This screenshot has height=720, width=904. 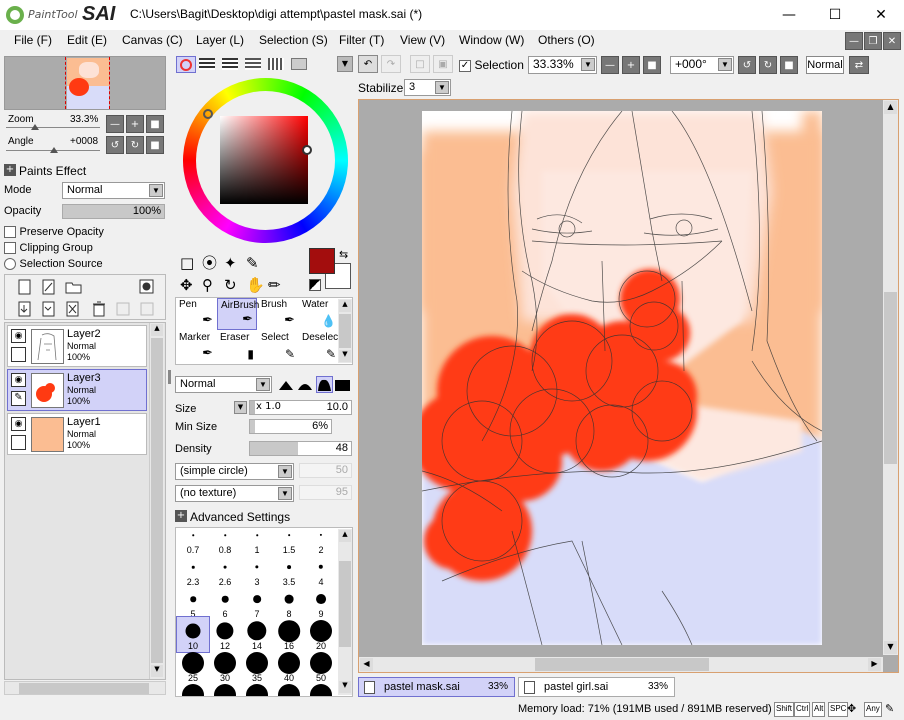 I want to click on selection-source-radio: Selection Source, so click(x=53, y=263).